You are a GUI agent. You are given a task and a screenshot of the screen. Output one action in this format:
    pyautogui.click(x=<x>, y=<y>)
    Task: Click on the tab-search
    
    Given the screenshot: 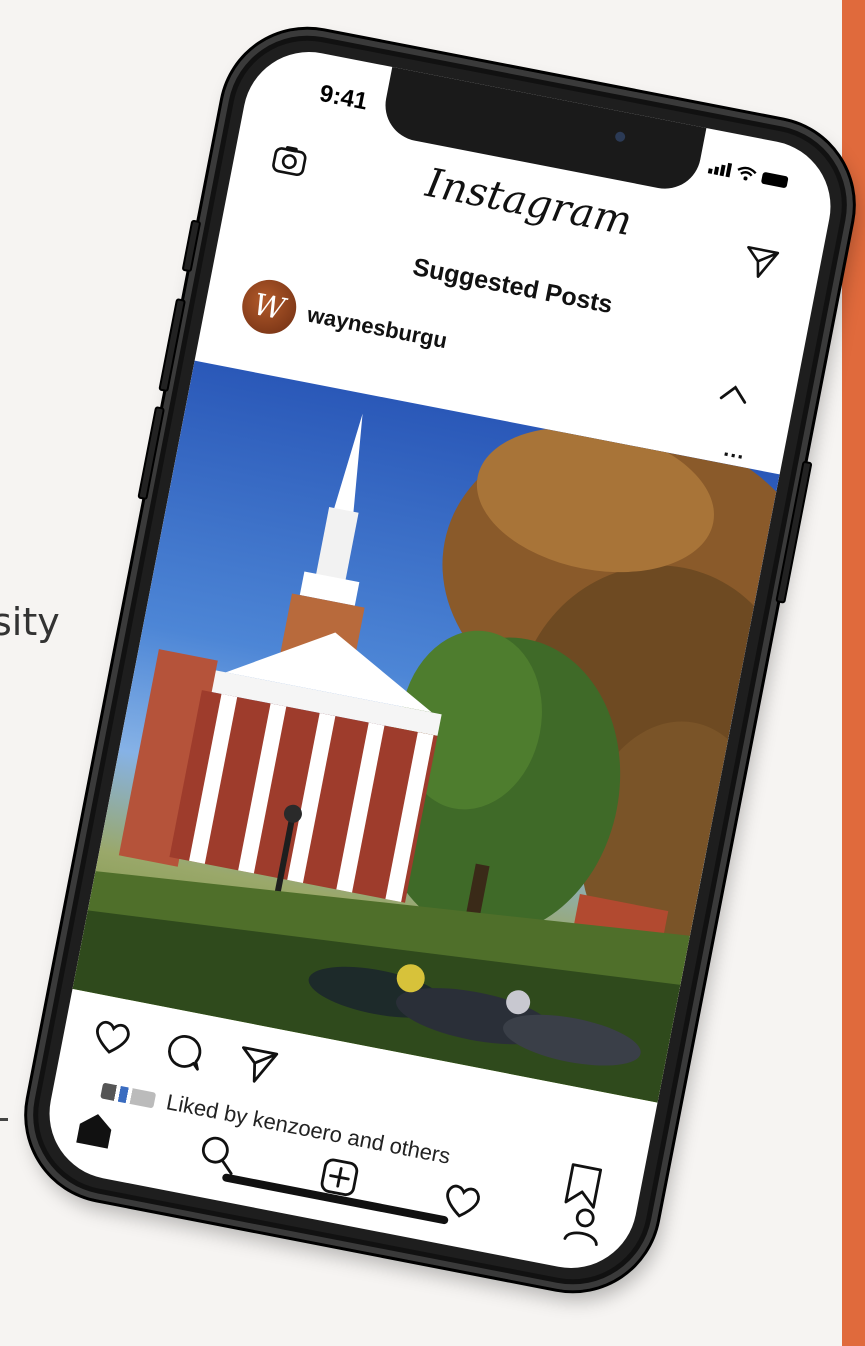 What is the action you would take?
    pyautogui.click(x=217, y=1153)
    